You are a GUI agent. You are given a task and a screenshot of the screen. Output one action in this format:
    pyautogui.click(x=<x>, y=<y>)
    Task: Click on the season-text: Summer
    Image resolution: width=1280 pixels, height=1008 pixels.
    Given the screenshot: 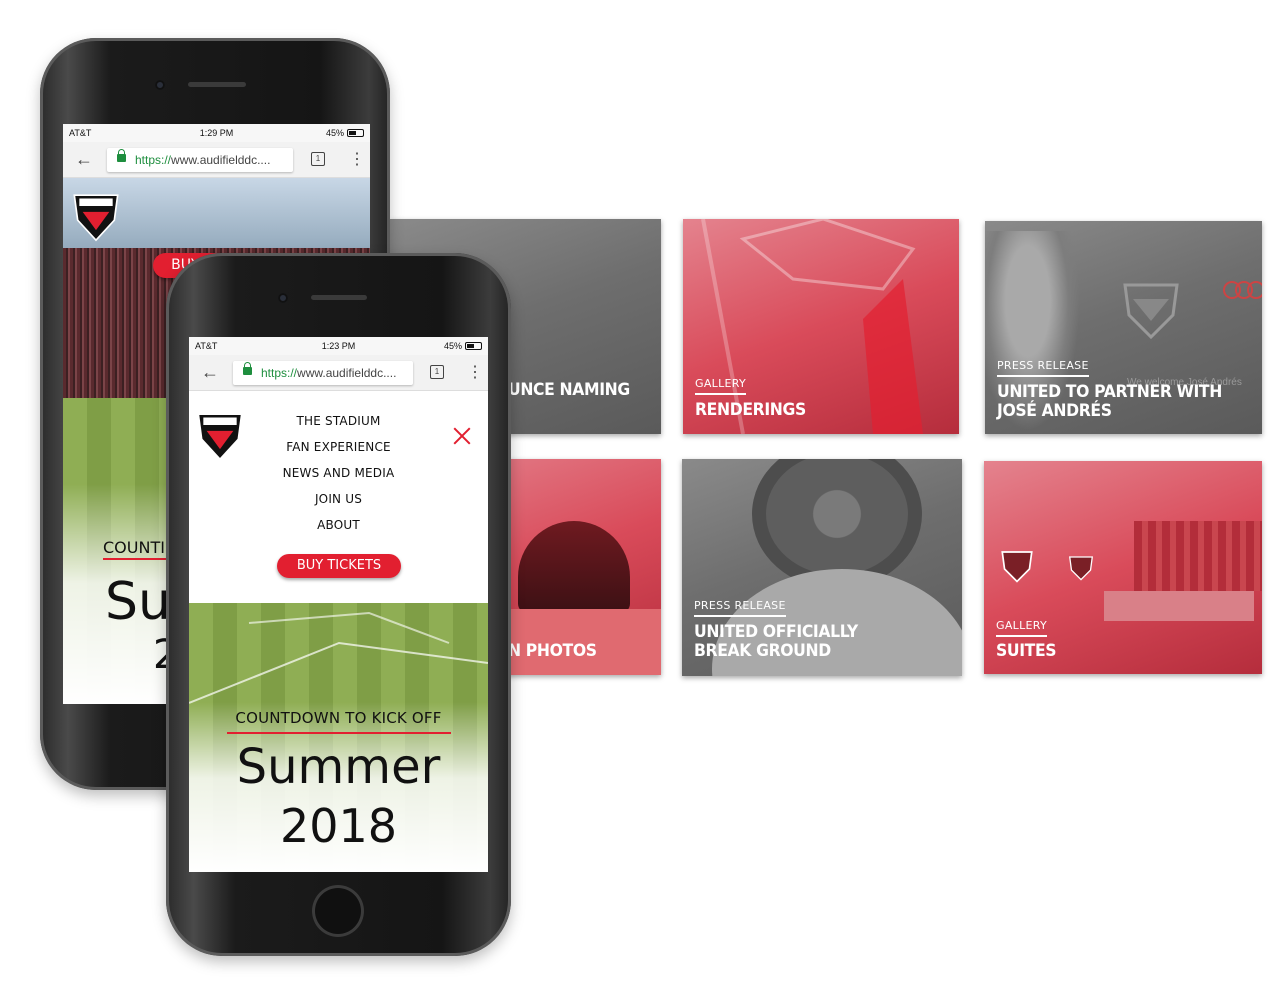 What is the action you would take?
    pyautogui.click(x=338, y=767)
    